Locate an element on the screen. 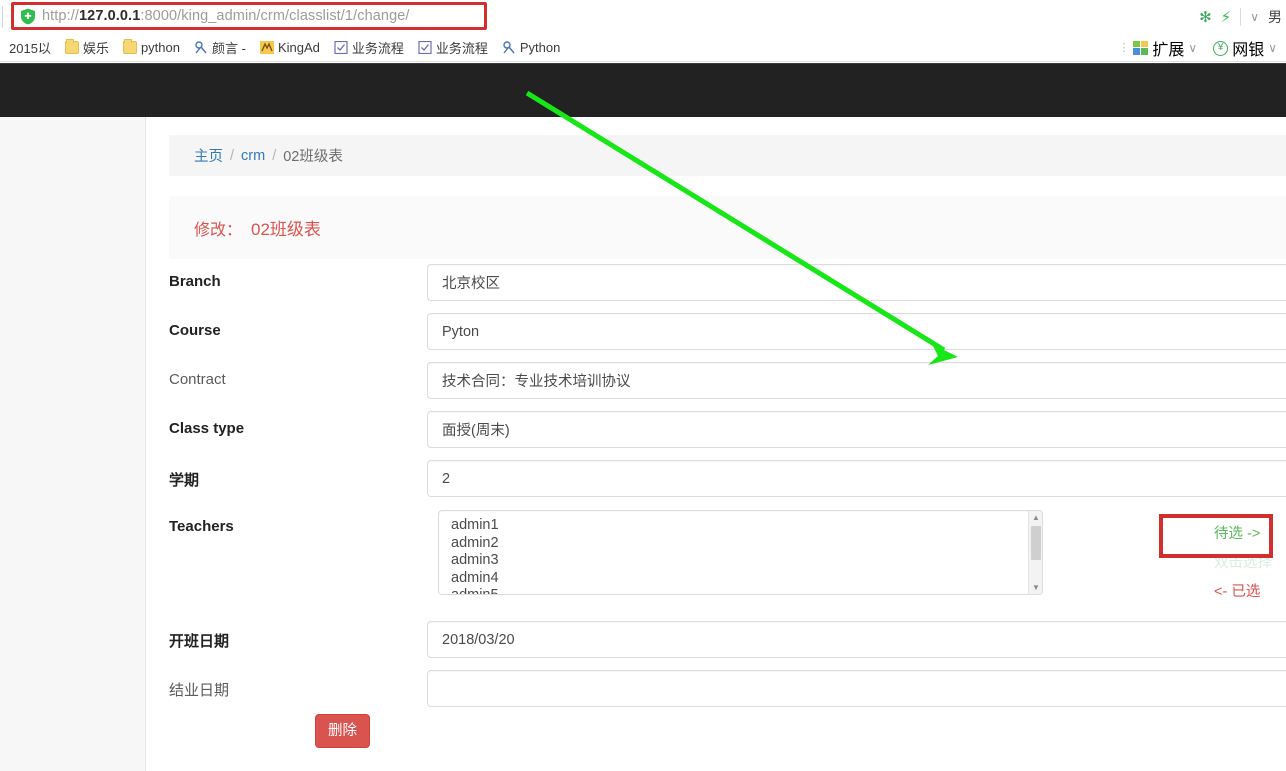 This screenshot has width=1286, height=771. bank-button: ¥ 网银 ∨ is located at coordinates (1245, 48).